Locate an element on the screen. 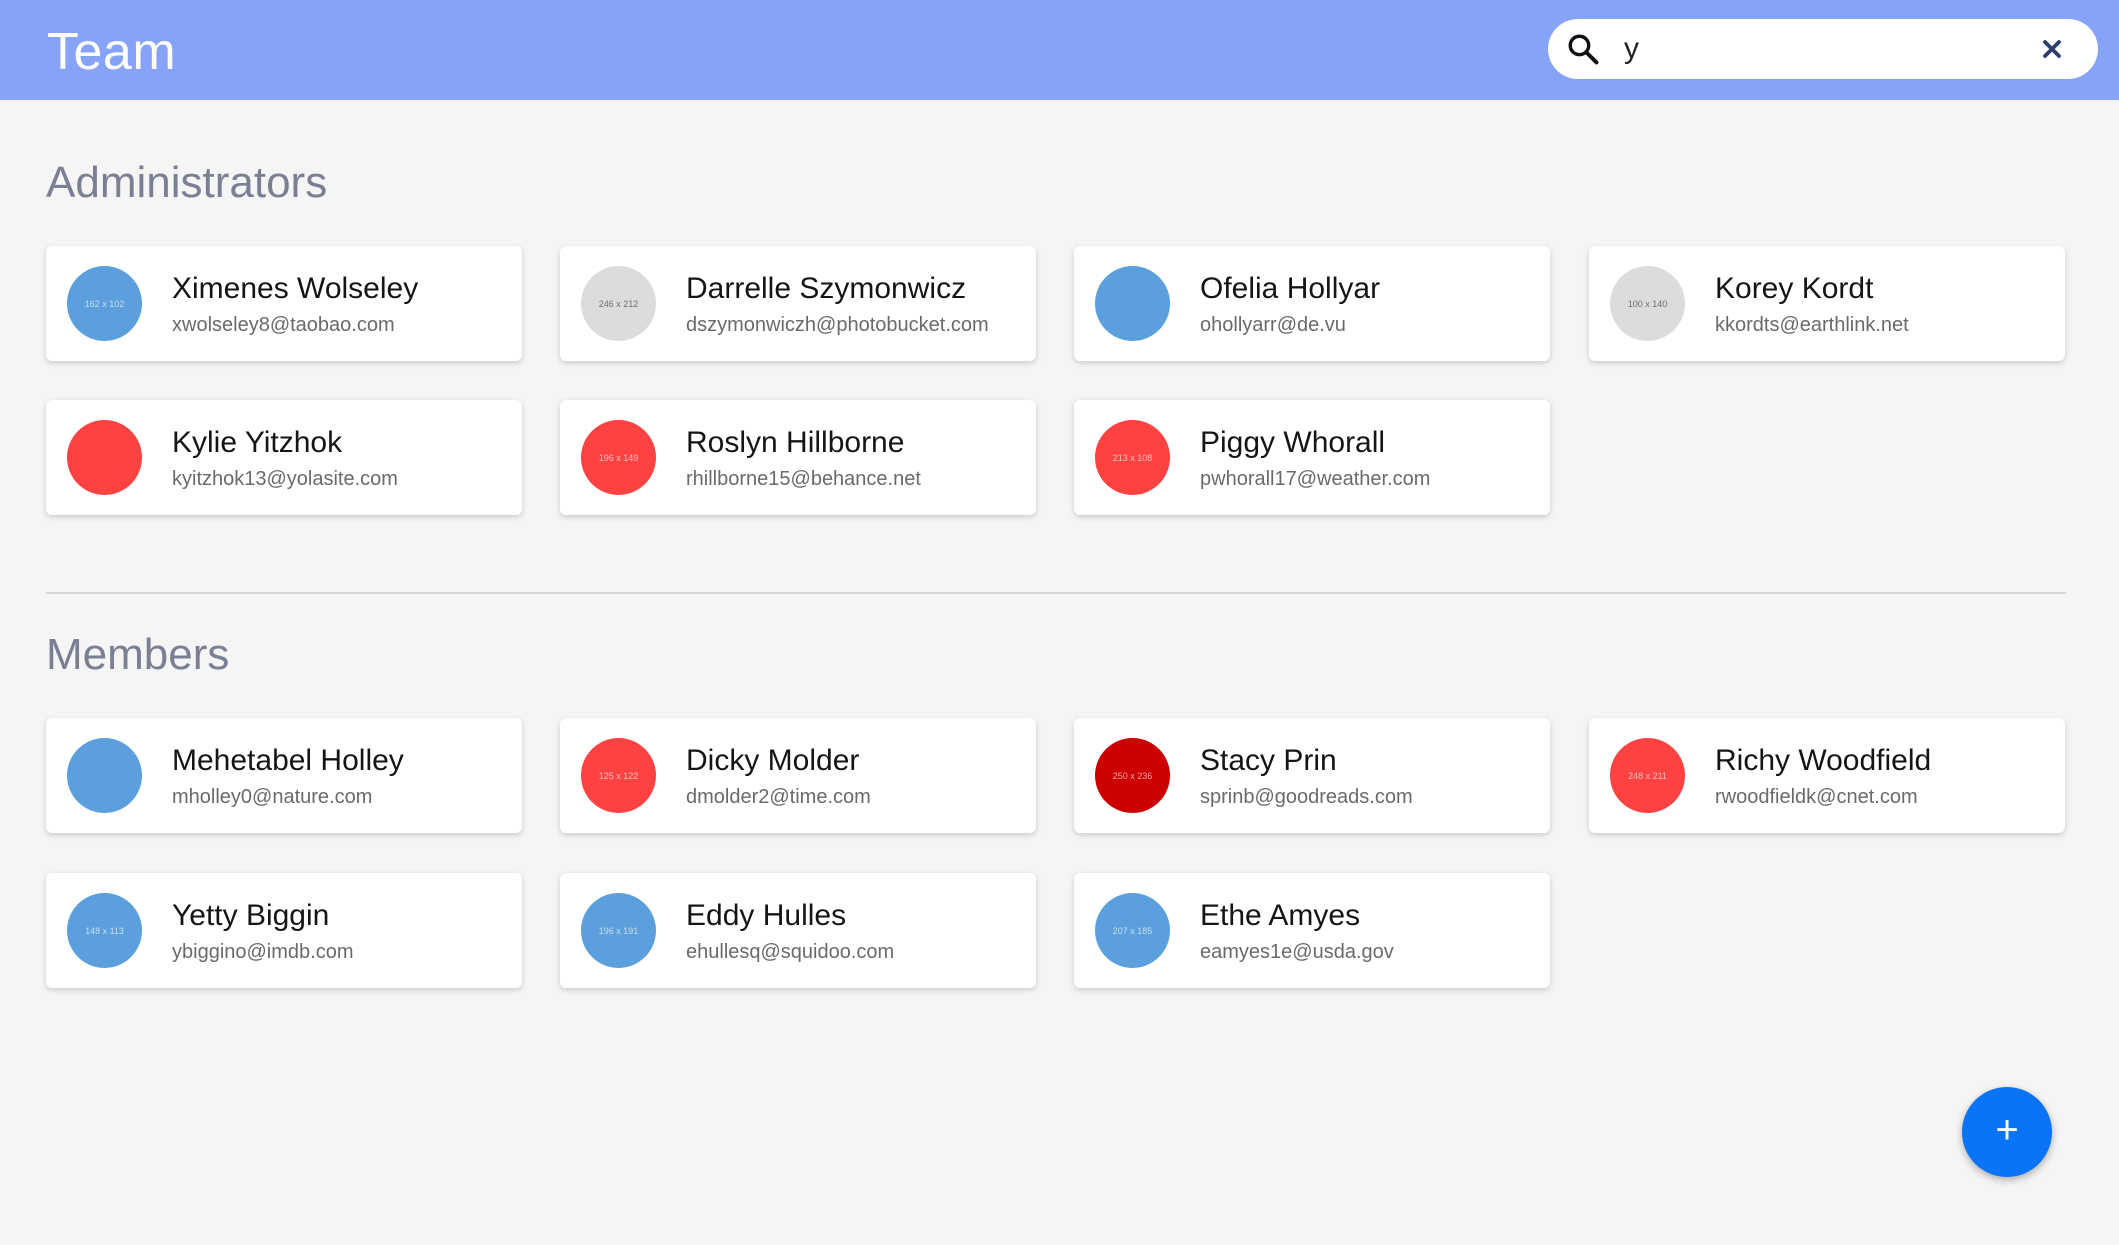 This screenshot has width=2119, height=1245. avatar: 148 x 113 is located at coordinates (104, 930).